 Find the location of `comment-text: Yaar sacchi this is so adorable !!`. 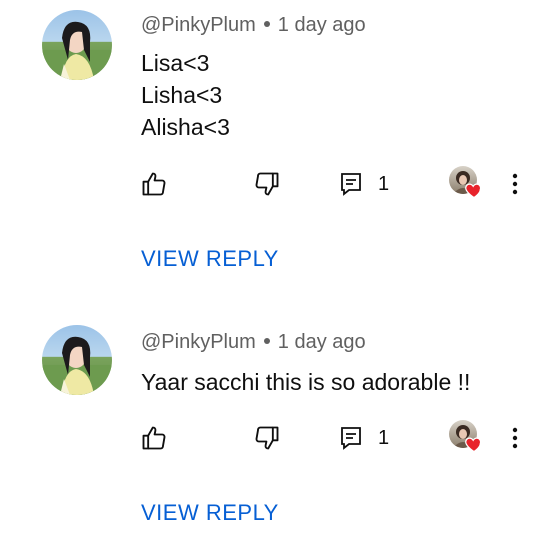

comment-text: Yaar sacchi this is so adorable !! is located at coordinates (305, 382).